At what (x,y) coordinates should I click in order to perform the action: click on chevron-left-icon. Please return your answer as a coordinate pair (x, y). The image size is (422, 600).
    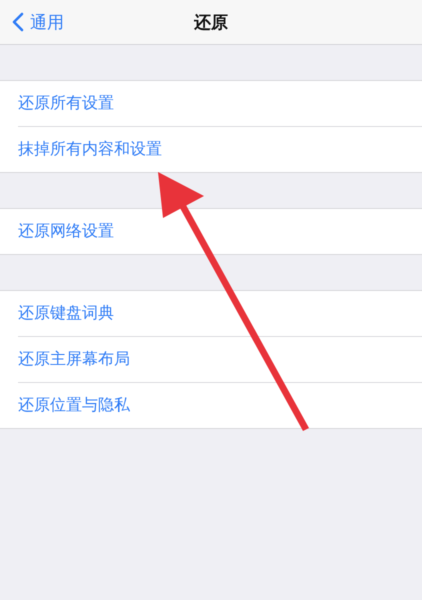
    Looking at the image, I should click on (18, 22).